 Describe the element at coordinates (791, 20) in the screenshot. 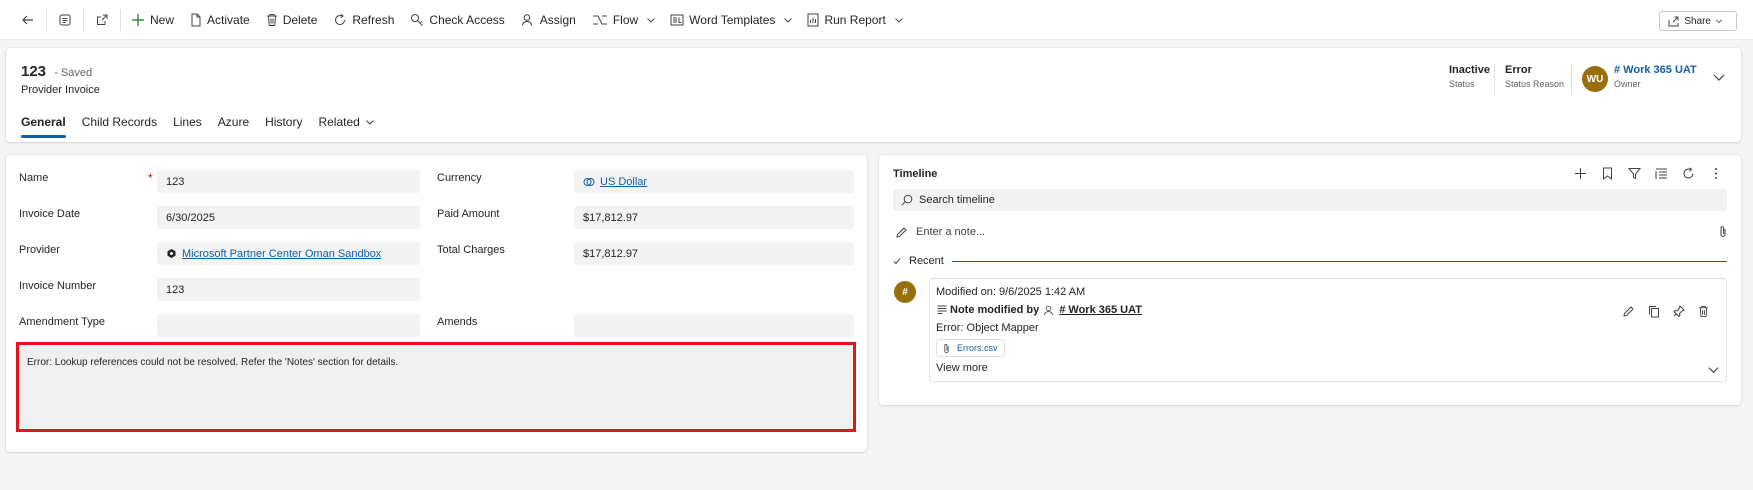

I see `word-templates-dropdown` at that location.